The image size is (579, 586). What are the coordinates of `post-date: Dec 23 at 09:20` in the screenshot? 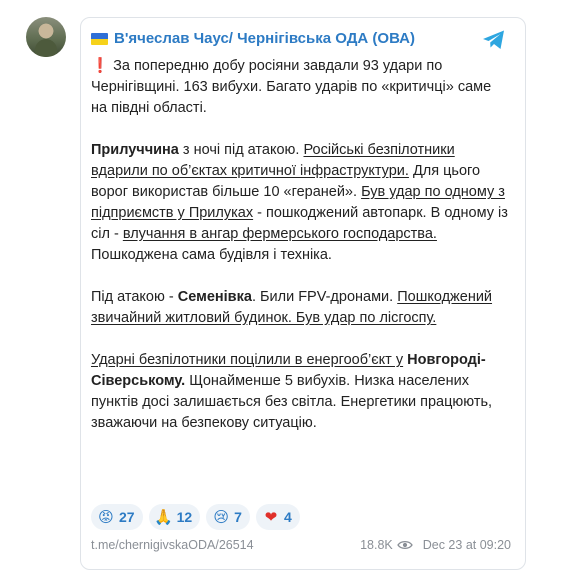 It's located at (467, 545).